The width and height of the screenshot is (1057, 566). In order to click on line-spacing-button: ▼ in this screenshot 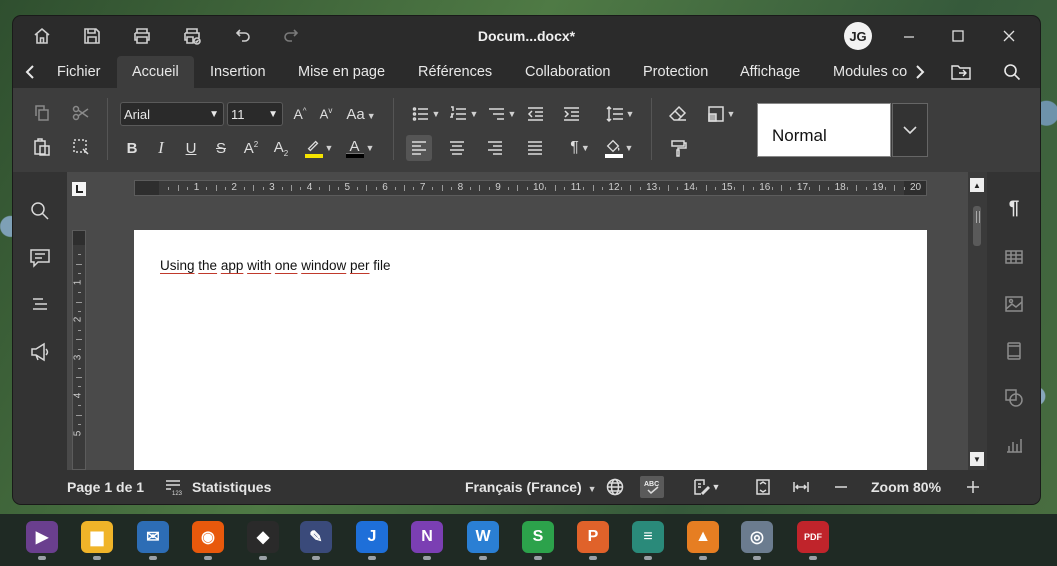, I will do `click(620, 114)`.